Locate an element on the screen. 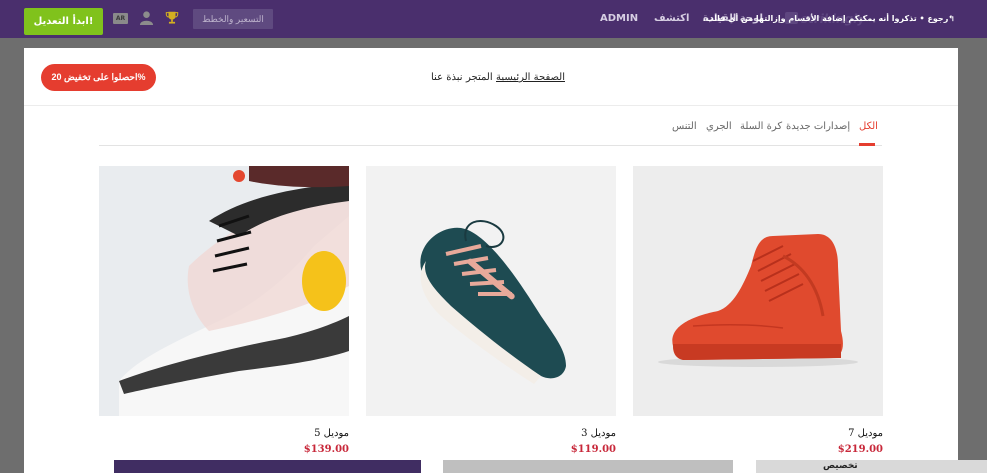  discount-button: احصلوا على تخفيض 20% is located at coordinates (98, 77).